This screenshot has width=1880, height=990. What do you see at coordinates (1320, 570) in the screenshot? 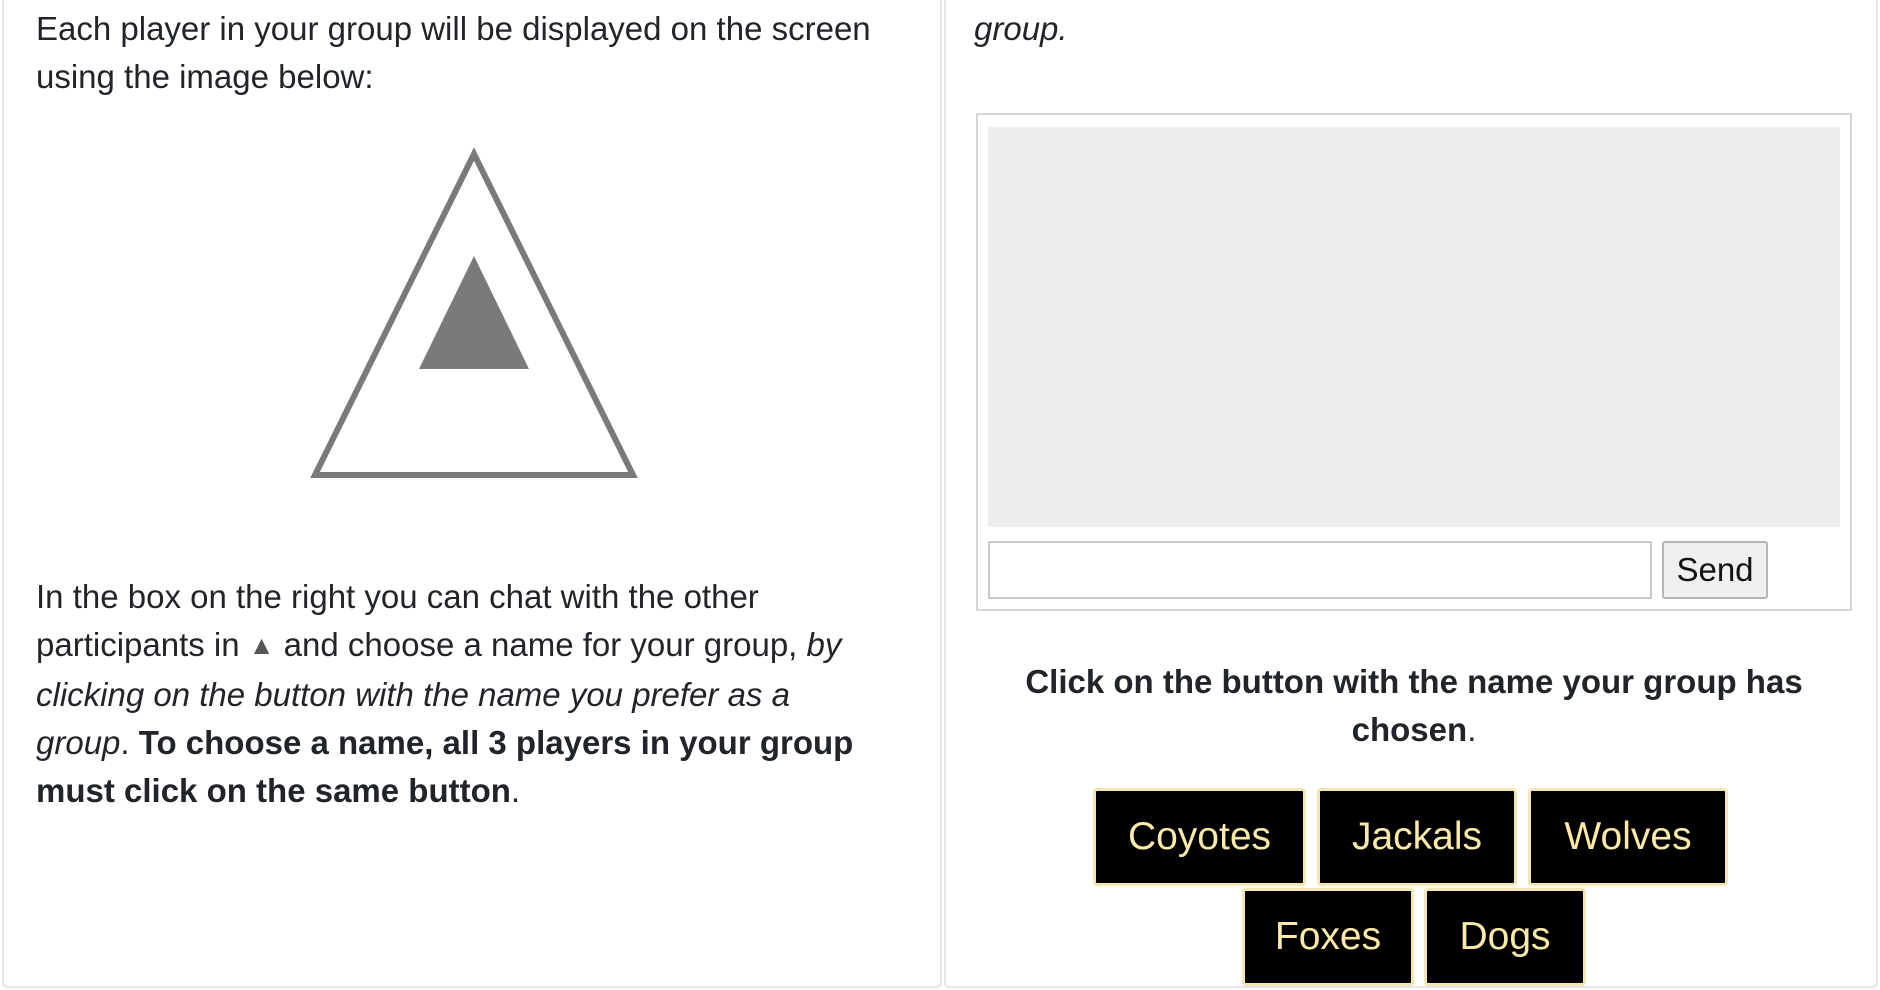
I see `chat-input` at bounding box center [1320, 570].